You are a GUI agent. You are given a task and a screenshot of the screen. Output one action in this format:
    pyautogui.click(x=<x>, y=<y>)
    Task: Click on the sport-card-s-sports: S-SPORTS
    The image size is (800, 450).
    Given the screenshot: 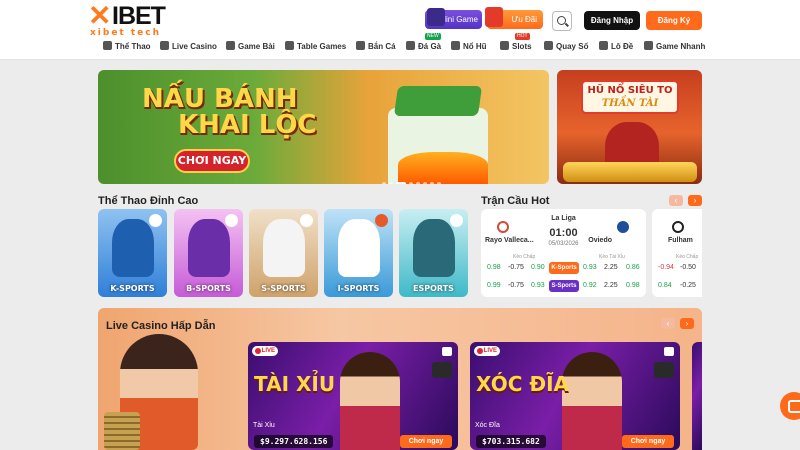 What is the action you would take?
    pyautogui.click(x=283, y=253)
    